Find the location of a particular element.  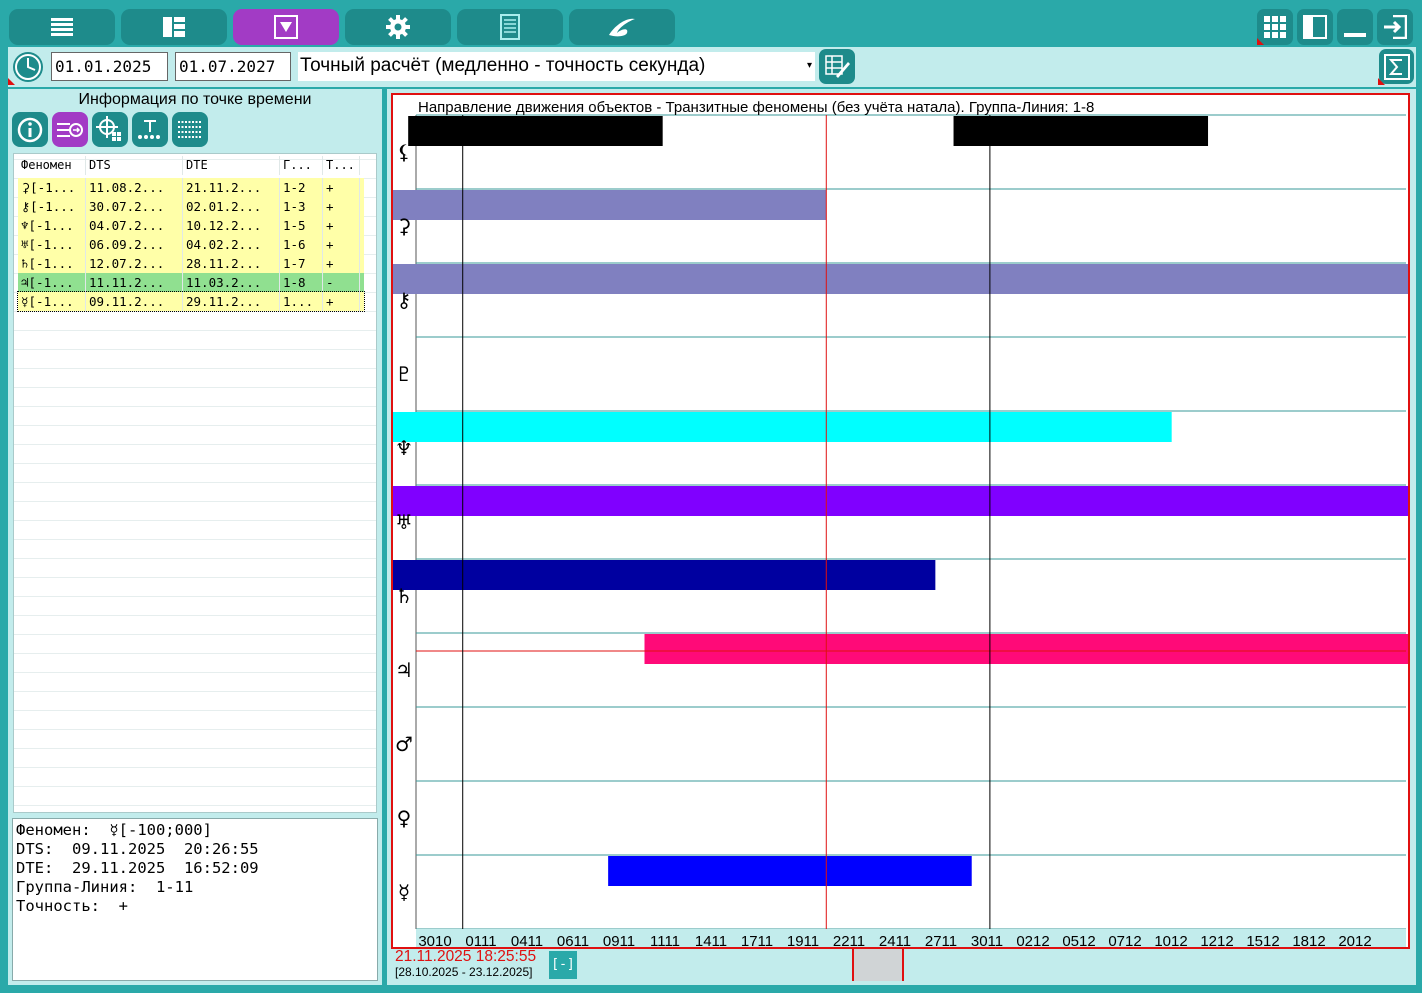

x-tick-label: 3011 is located at coordinates (987, 940).